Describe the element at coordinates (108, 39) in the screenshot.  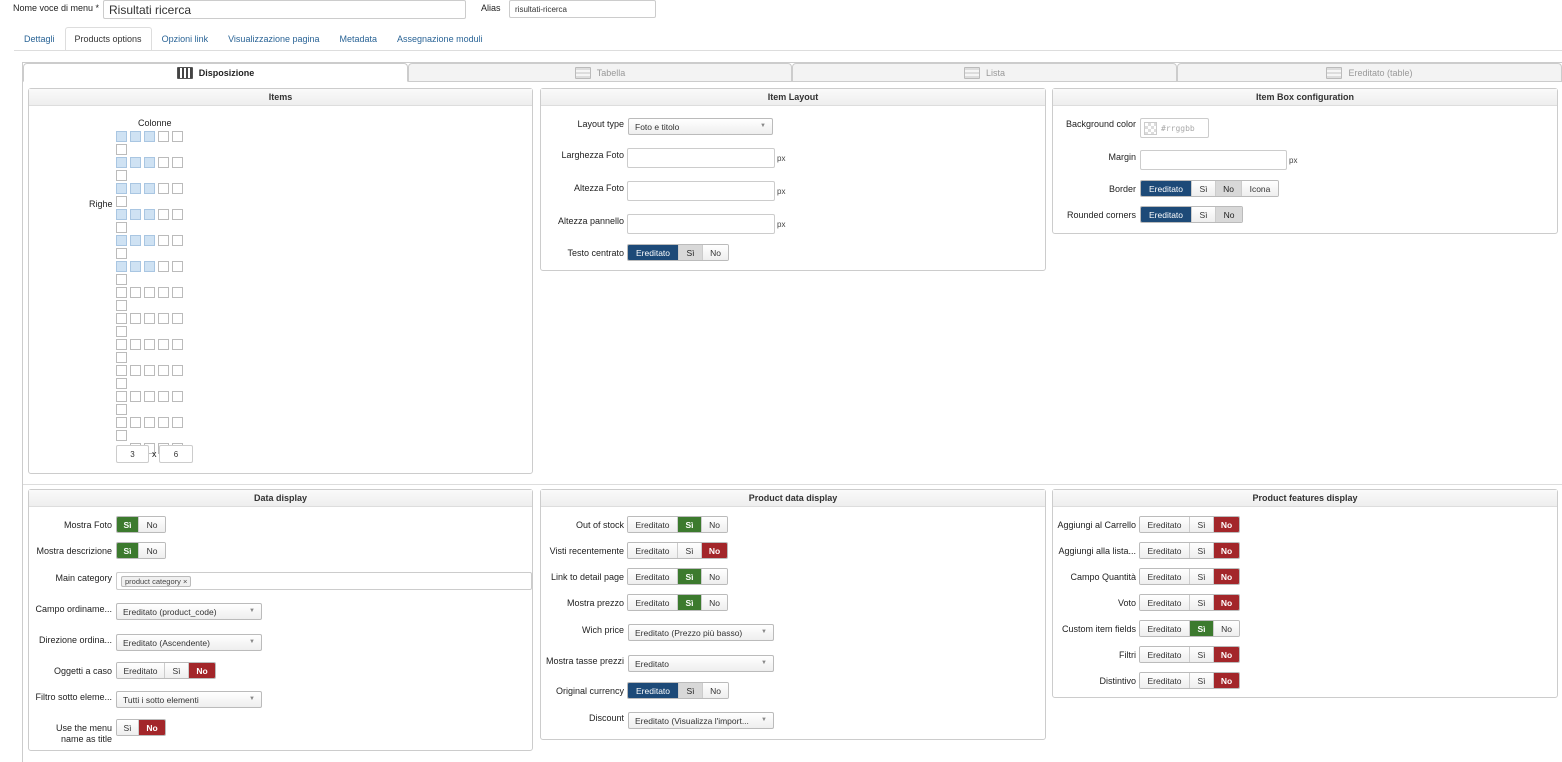
I see `tab-products-options: Products options` at that location.